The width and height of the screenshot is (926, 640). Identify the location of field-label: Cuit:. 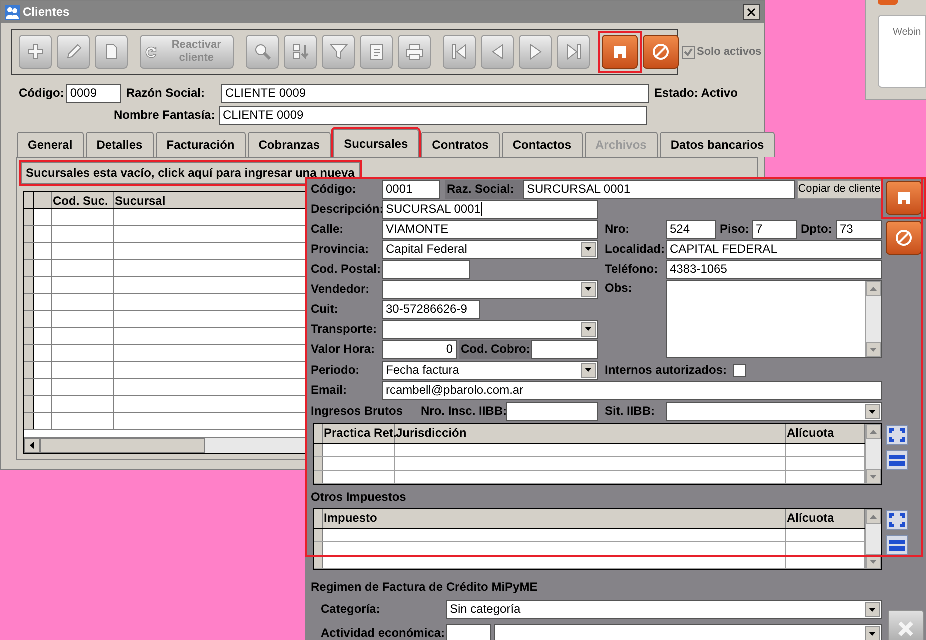
(325, 309).